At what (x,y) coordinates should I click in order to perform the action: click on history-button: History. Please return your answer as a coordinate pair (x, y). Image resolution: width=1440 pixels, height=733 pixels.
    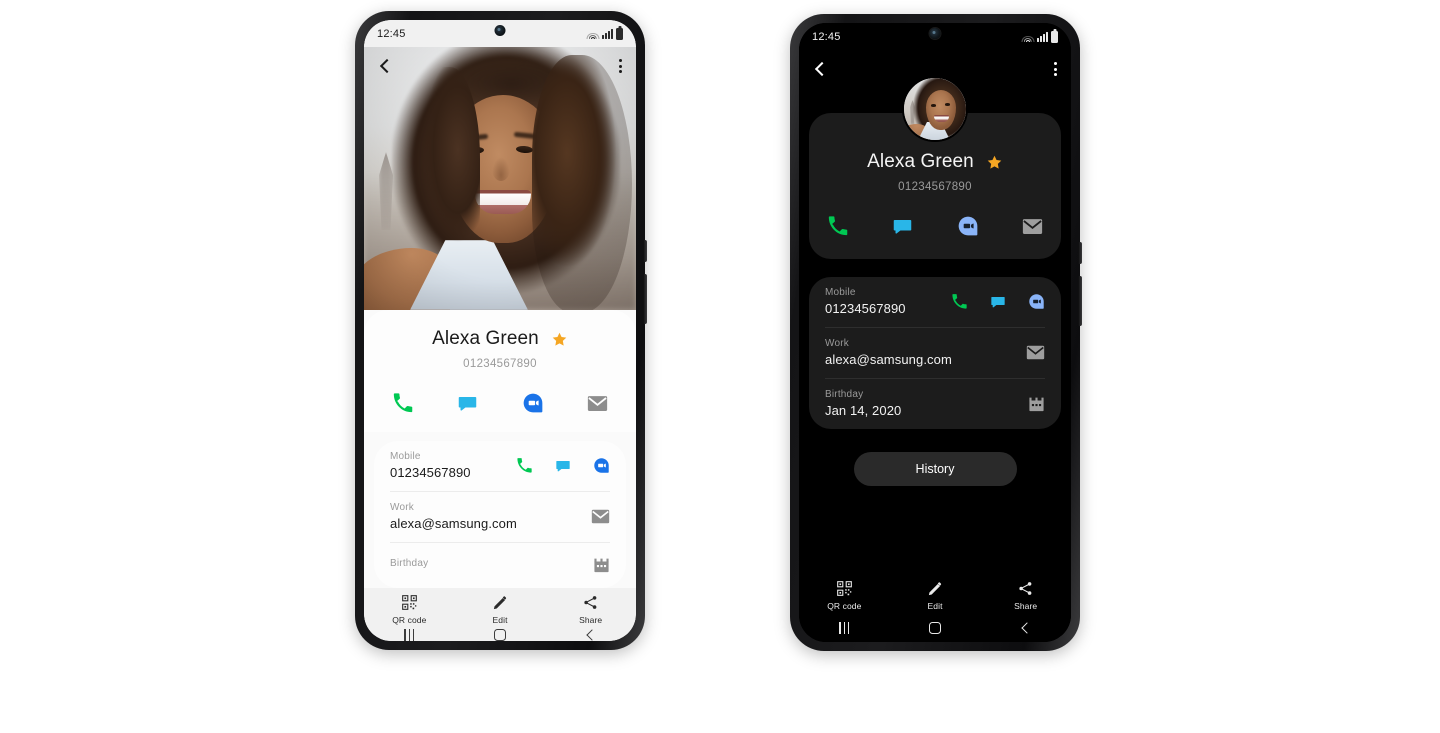
    Looking at the image, I should click on (935, 469).